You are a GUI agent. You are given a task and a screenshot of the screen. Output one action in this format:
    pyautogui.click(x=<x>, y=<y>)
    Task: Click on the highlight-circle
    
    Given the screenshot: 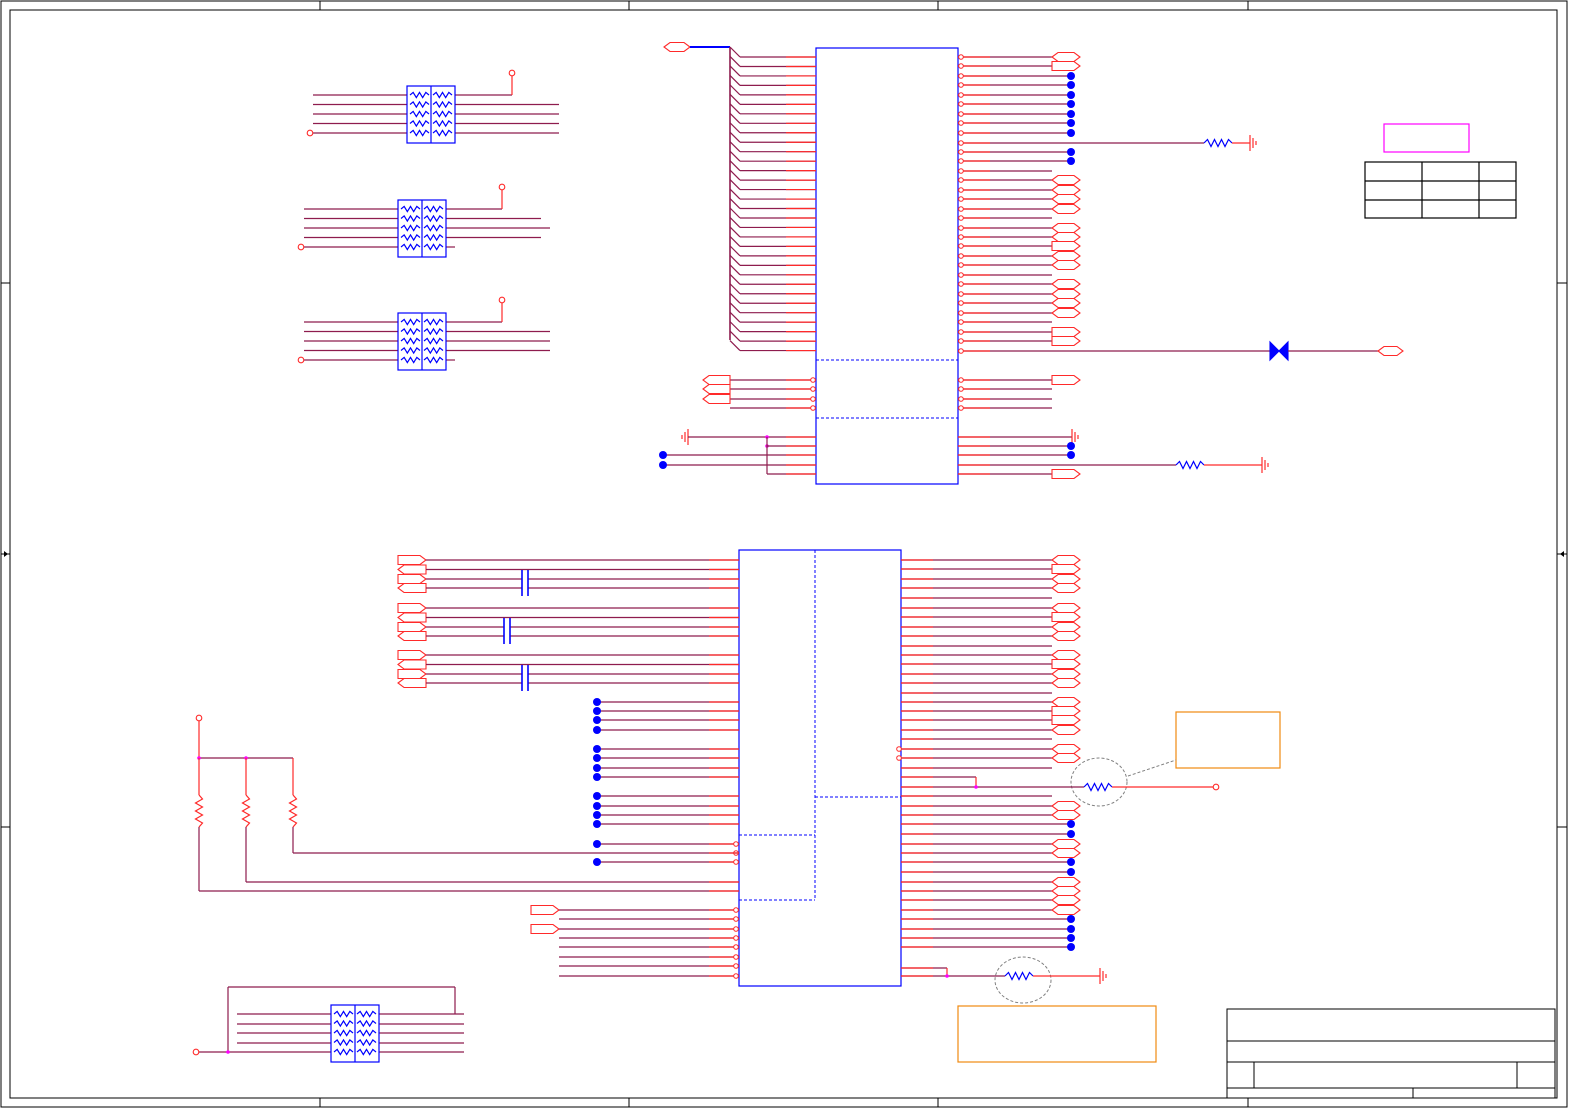 What is the action you would take?
    pyautogui.click(x=1023, y=980)
    